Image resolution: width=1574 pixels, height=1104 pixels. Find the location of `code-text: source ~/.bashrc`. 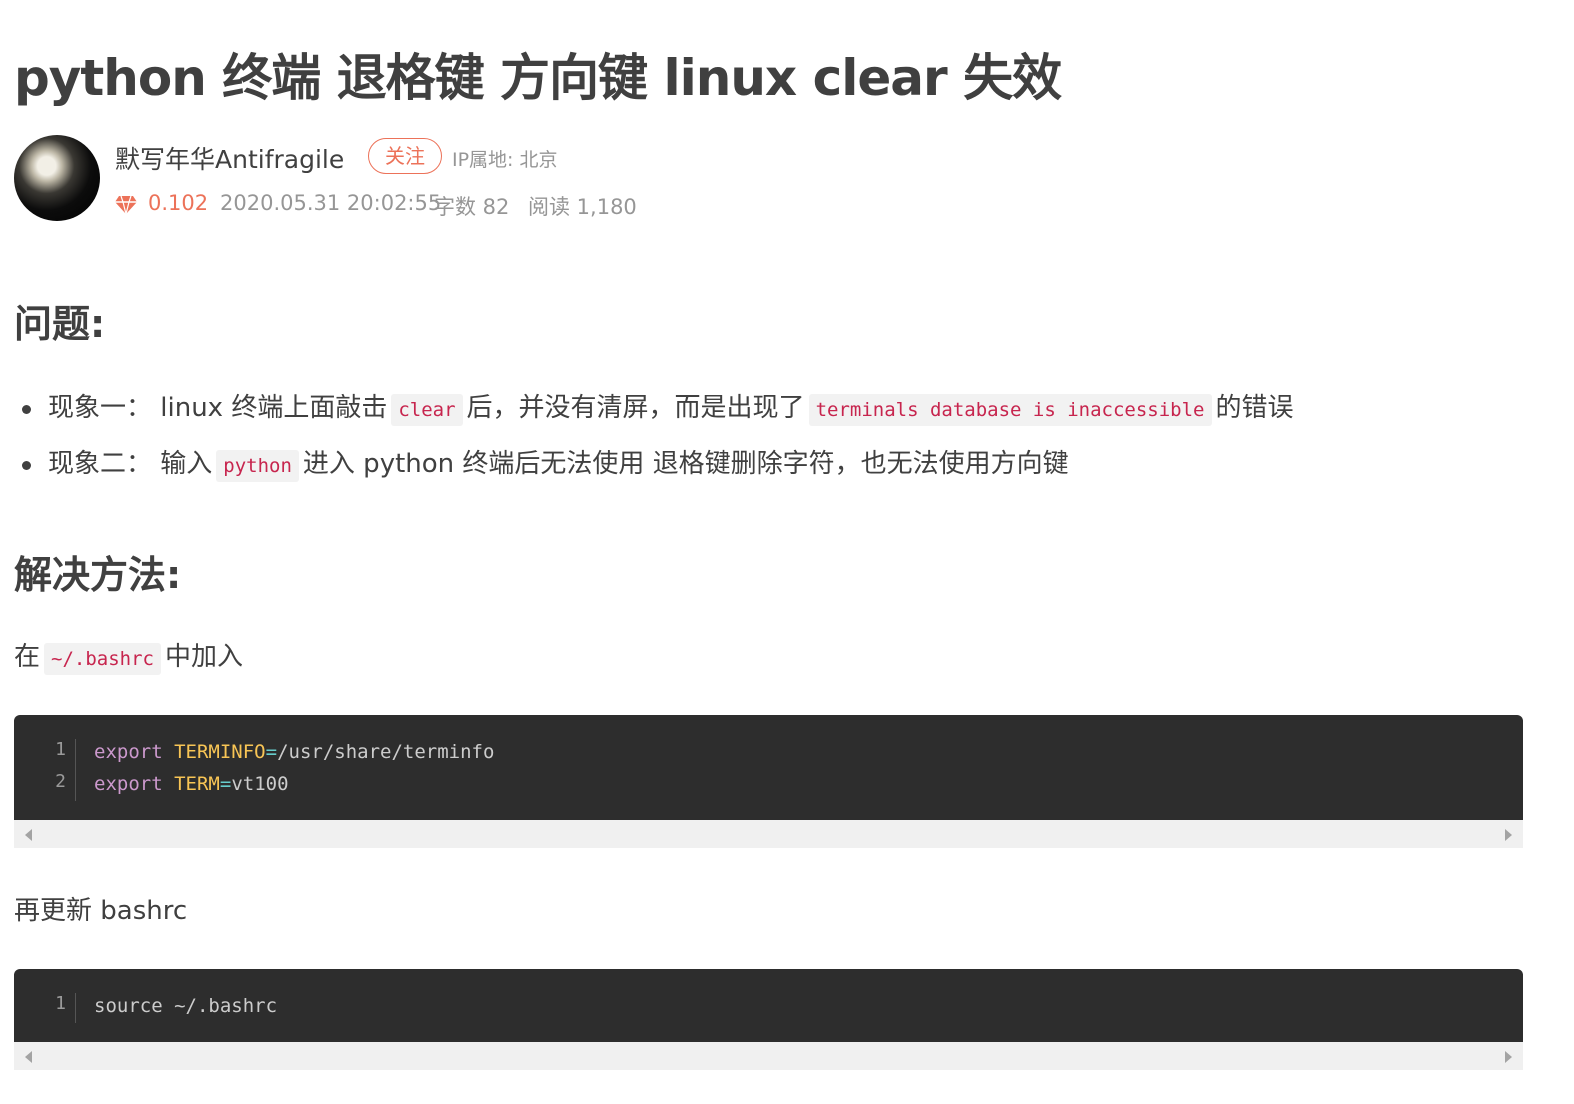

code-text: source ~/.bashrc is located at coordinates (186, 1006).